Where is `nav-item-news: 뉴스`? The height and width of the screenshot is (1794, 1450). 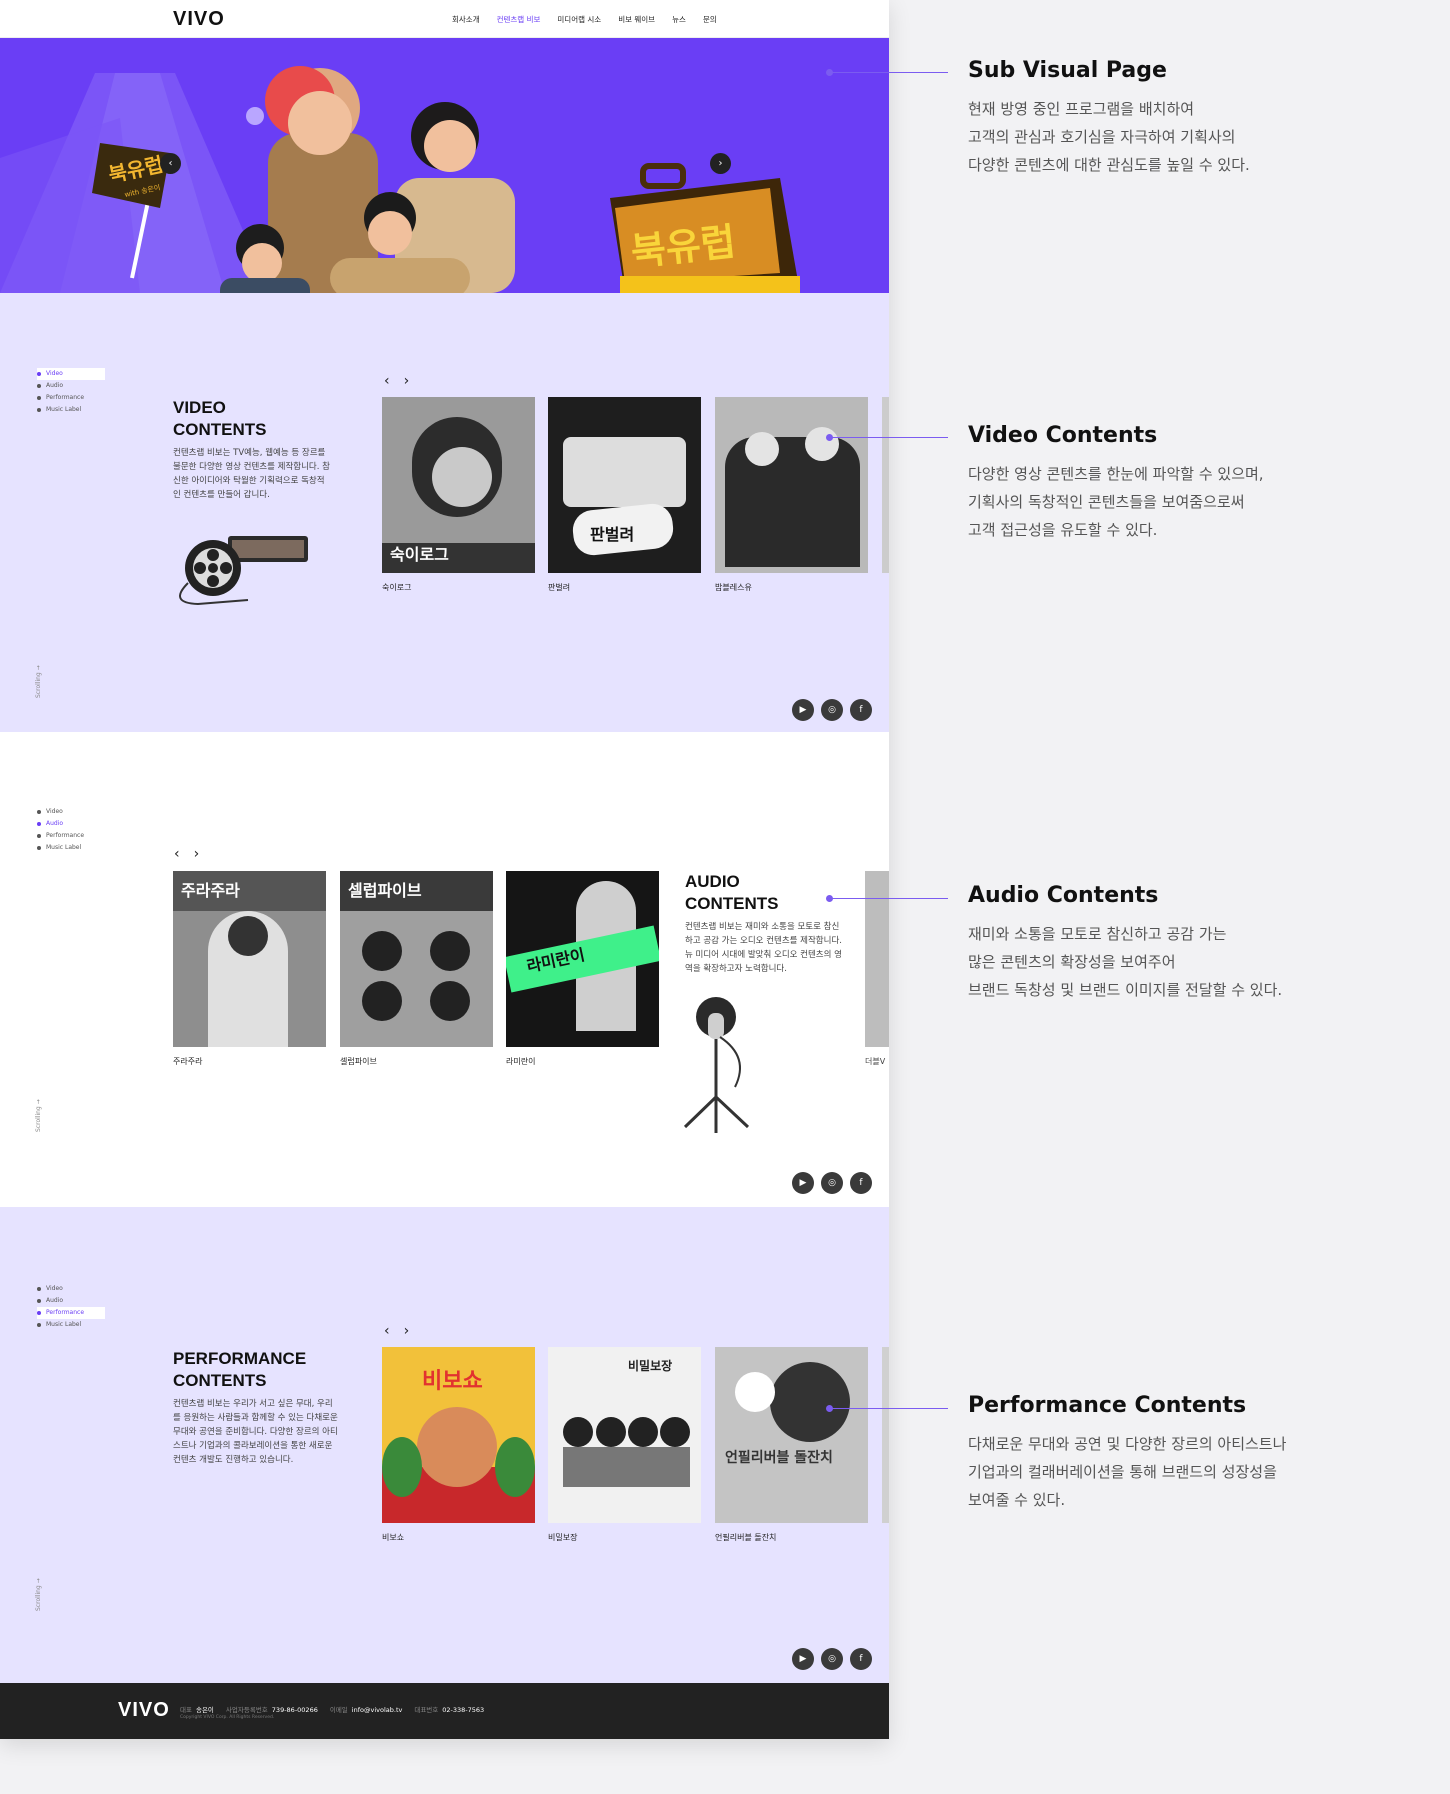 nav-item-news: 뉴스 is located at coordinates (679, 19).